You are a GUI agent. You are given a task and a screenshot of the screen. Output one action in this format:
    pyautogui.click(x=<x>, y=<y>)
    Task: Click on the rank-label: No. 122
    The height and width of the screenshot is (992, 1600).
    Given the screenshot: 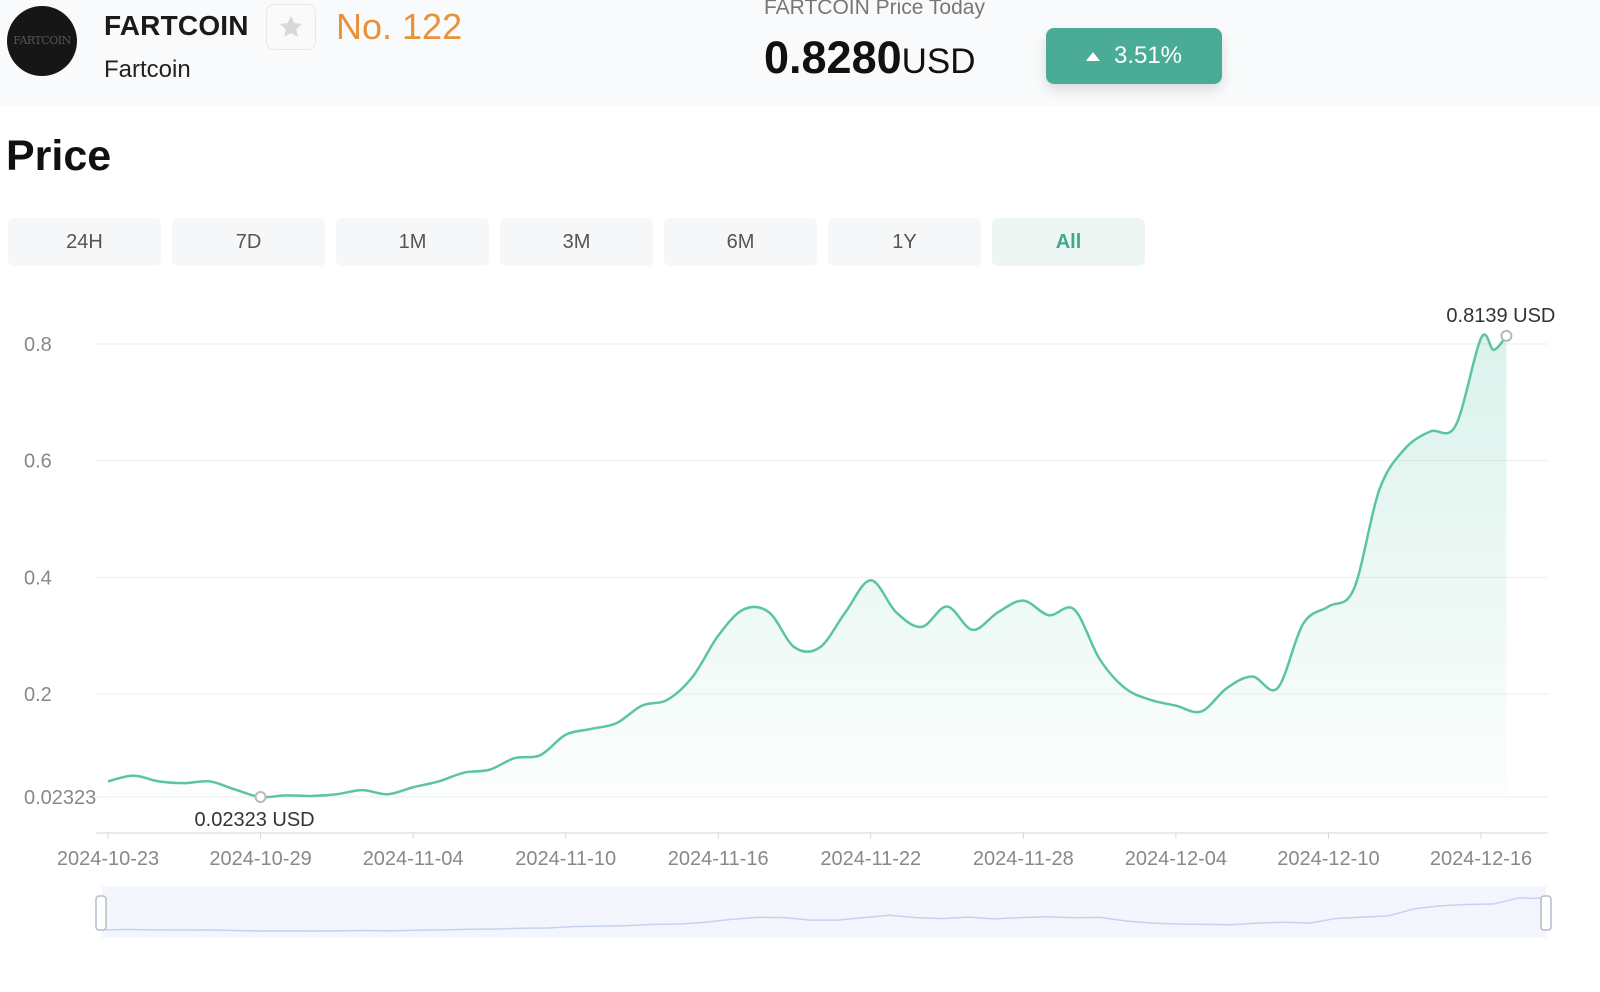 What is the action you would take?
    pyautogui.click(x=399, y=26)
    